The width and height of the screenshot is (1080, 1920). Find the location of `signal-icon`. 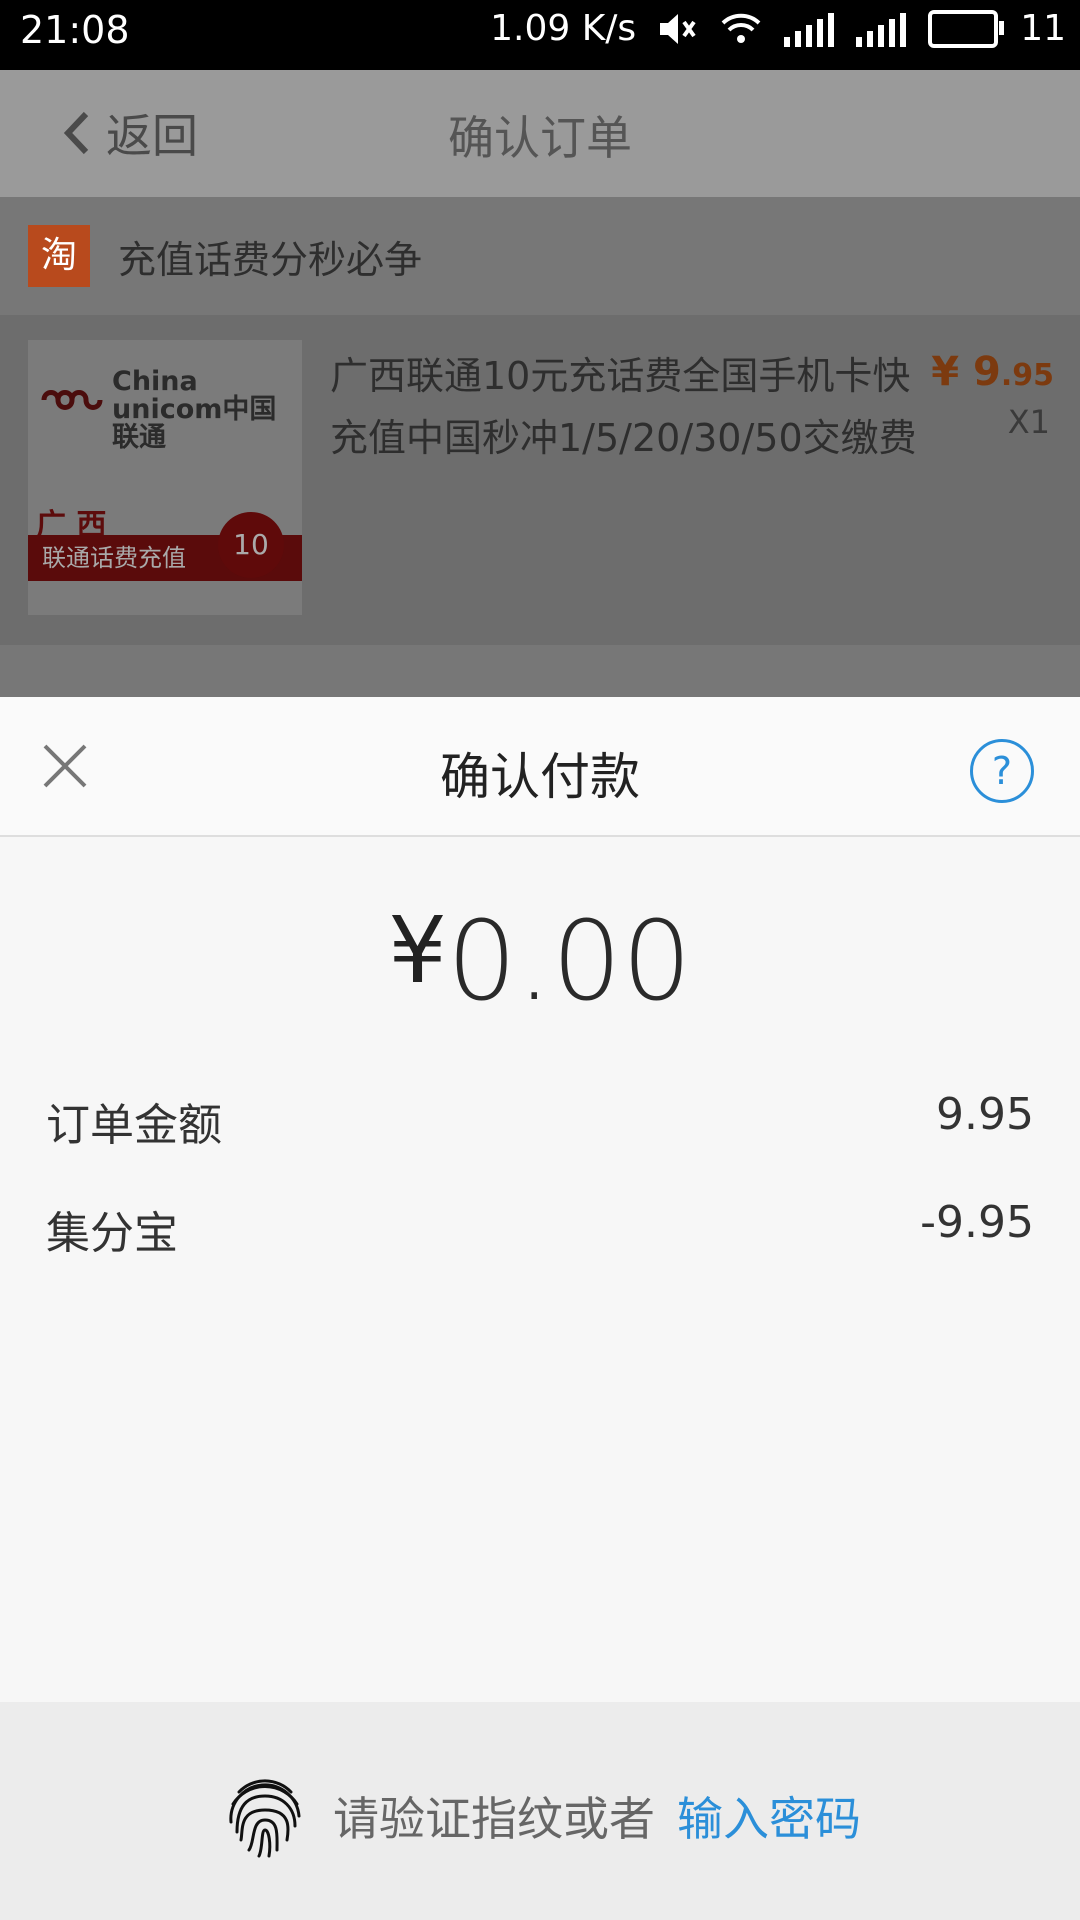

signal-icon is located at coordinates (809, 29).